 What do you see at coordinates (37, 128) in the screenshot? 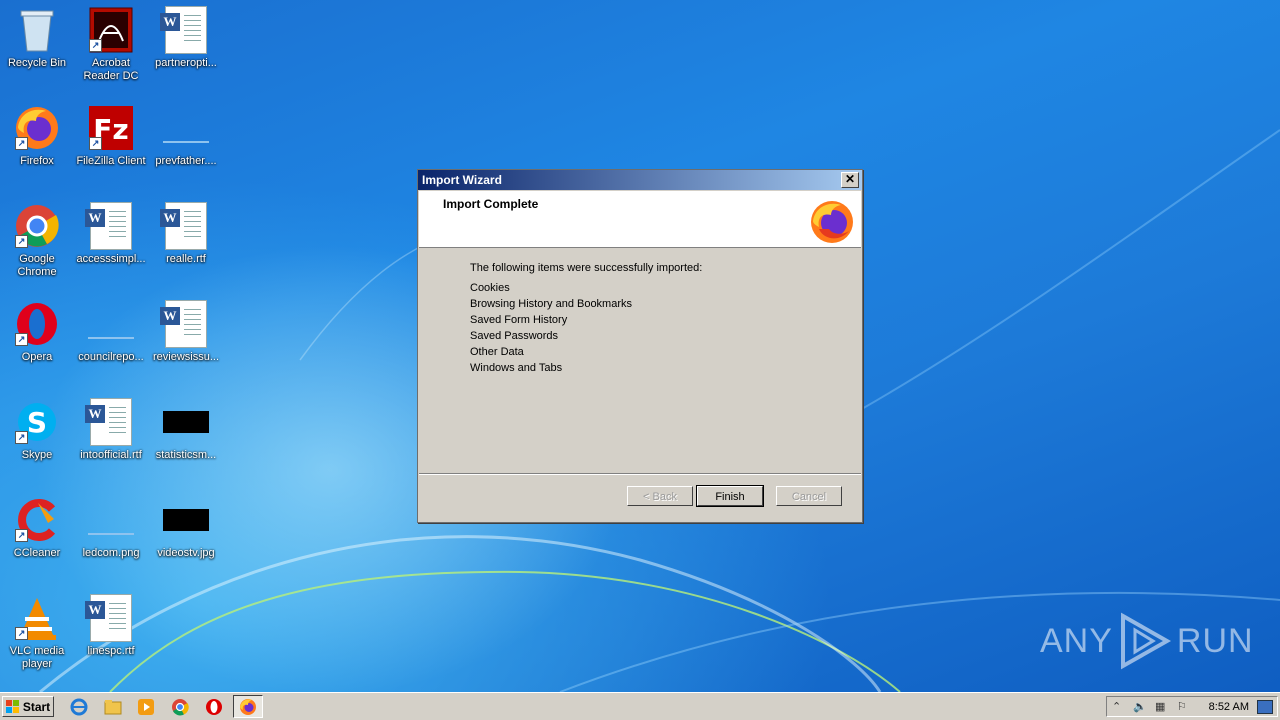
I see `firefox-icon: ↗` at bounding box center [37, 128].